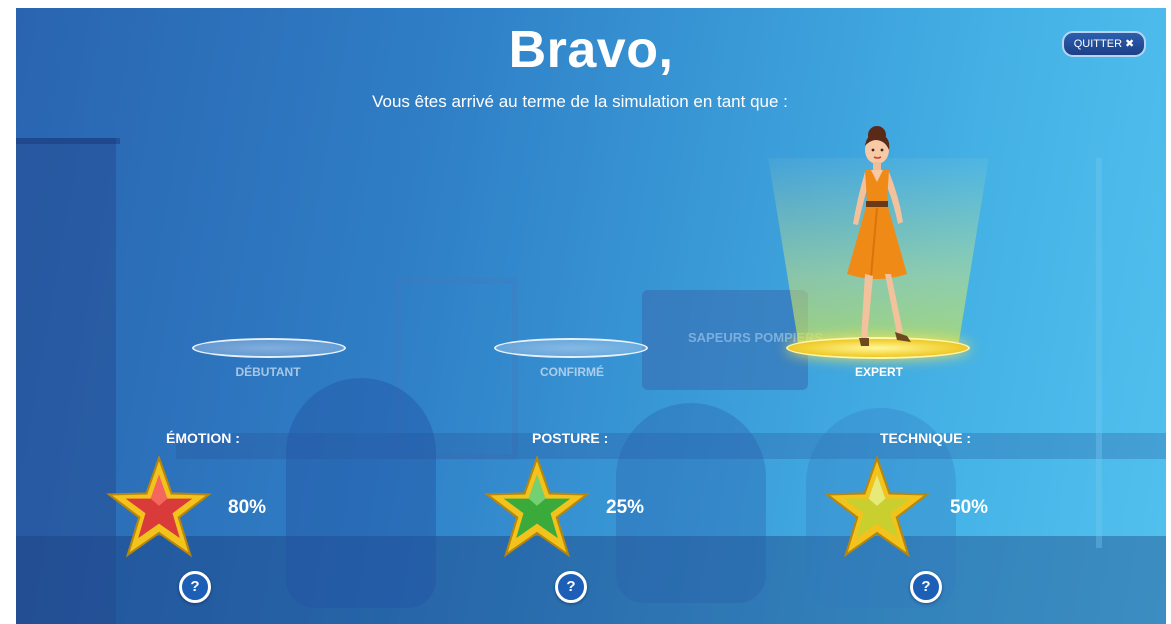  What do you see at coordinates (1130, 44) in the screenshot?
I see `close-icon: ✖` at bounding box center [1130, 44].